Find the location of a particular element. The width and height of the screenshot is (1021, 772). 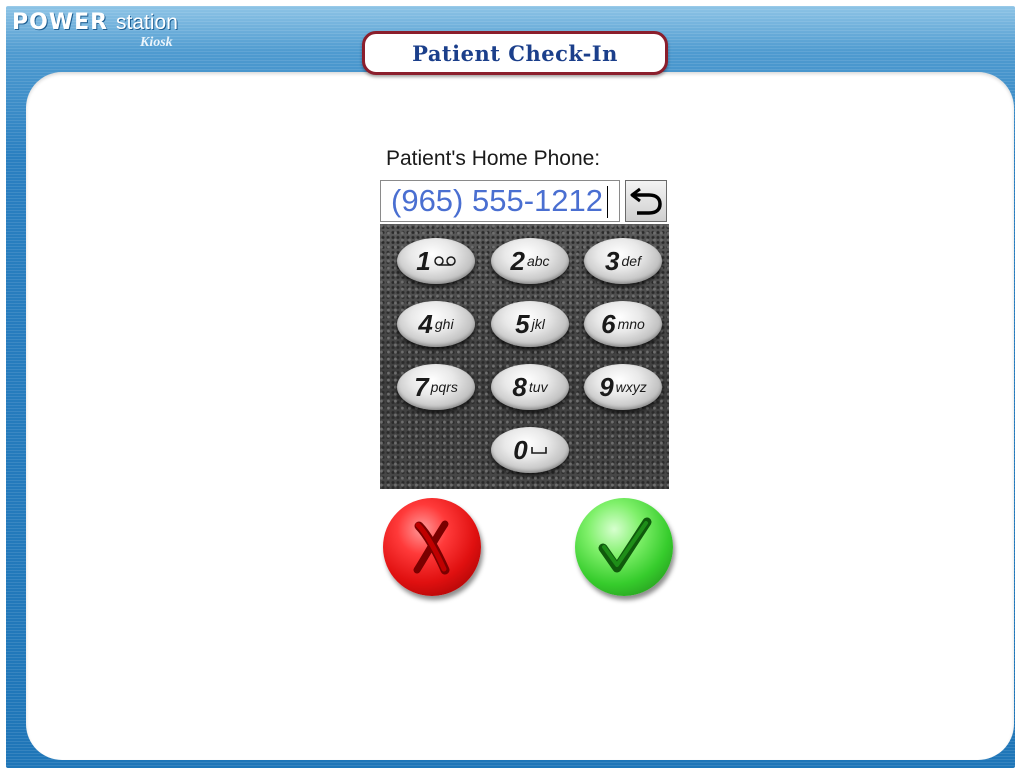

key-9: 9 wxyz is located at coordinates (623, 387).